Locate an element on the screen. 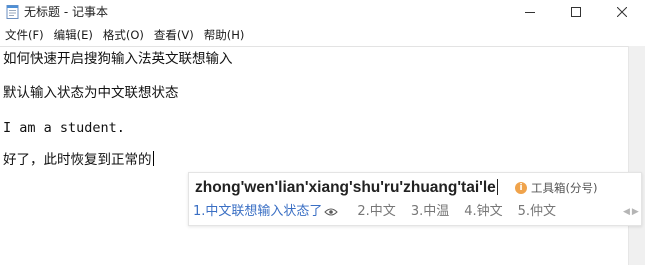  editor-line: I am a student. is located at coordinates (64, 128).